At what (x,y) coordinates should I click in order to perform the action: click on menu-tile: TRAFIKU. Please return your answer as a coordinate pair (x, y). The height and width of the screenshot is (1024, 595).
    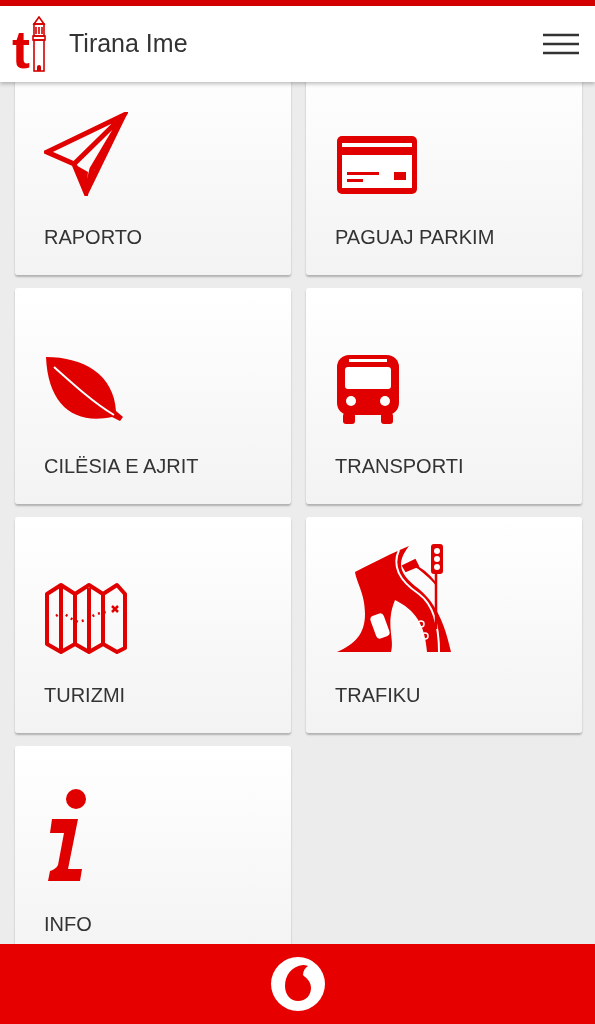
    Looking at the image, I should click on (444, 625).